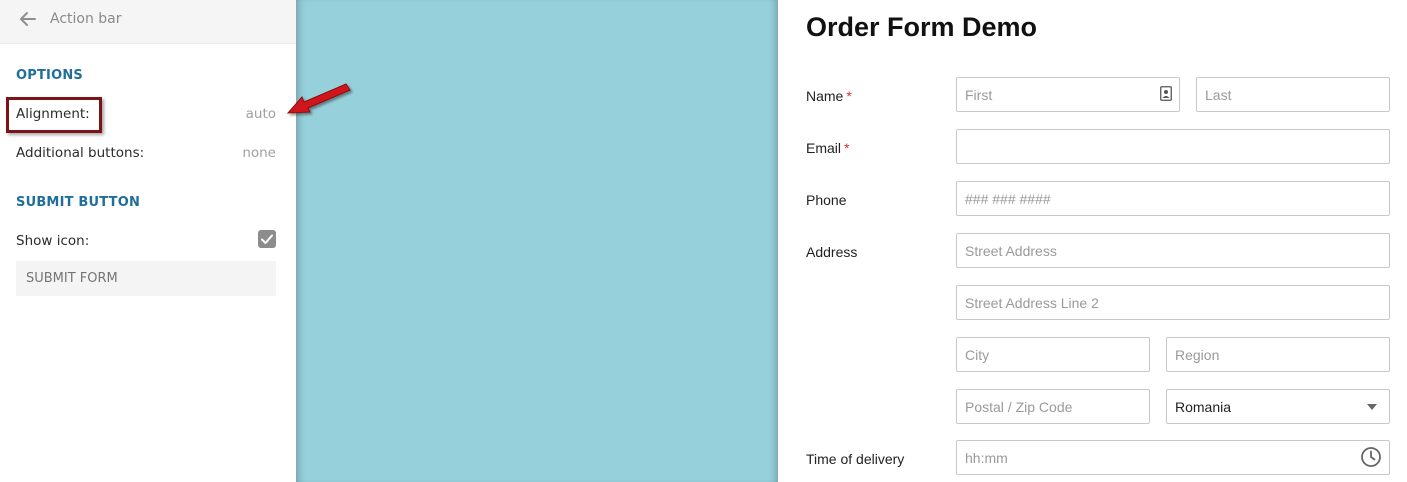 The width and height of the screenshot is (1407, 482). Describe the element at coordinates (1203, 407) in the screenshot. I see `country-select-value: Romania` at that location.